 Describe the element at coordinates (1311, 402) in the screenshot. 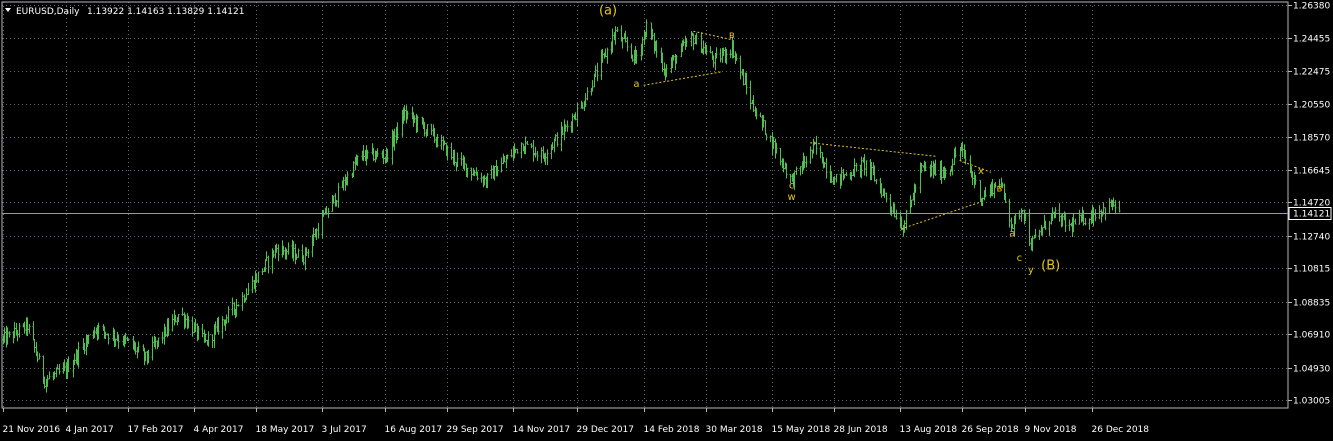

I see `y-tick-label: 1.03005` at that location.